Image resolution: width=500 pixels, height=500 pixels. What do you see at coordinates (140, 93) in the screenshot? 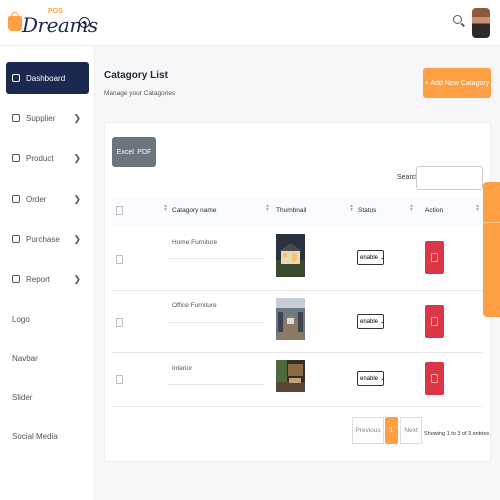
I see `page-subtitle: Manage your Catagories` at bounding box center [140, 93].